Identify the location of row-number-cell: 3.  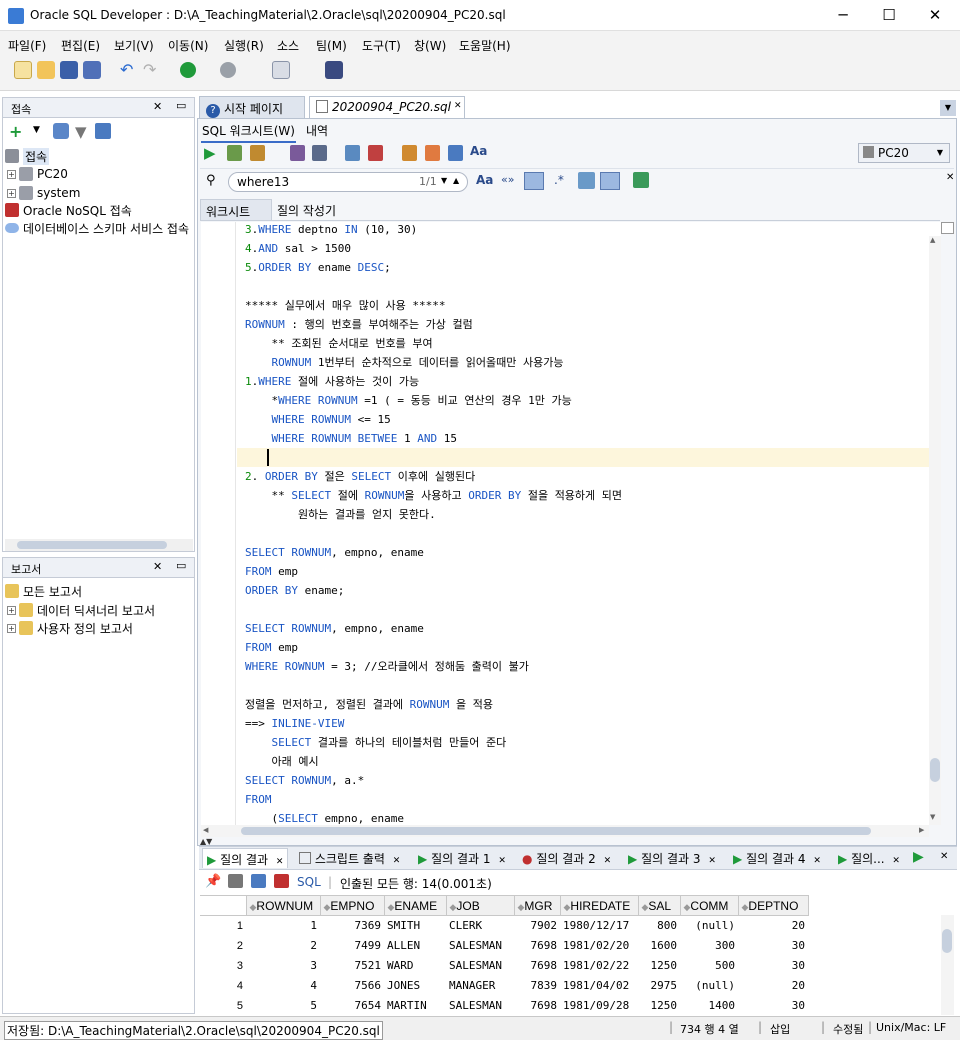
(223, 966).